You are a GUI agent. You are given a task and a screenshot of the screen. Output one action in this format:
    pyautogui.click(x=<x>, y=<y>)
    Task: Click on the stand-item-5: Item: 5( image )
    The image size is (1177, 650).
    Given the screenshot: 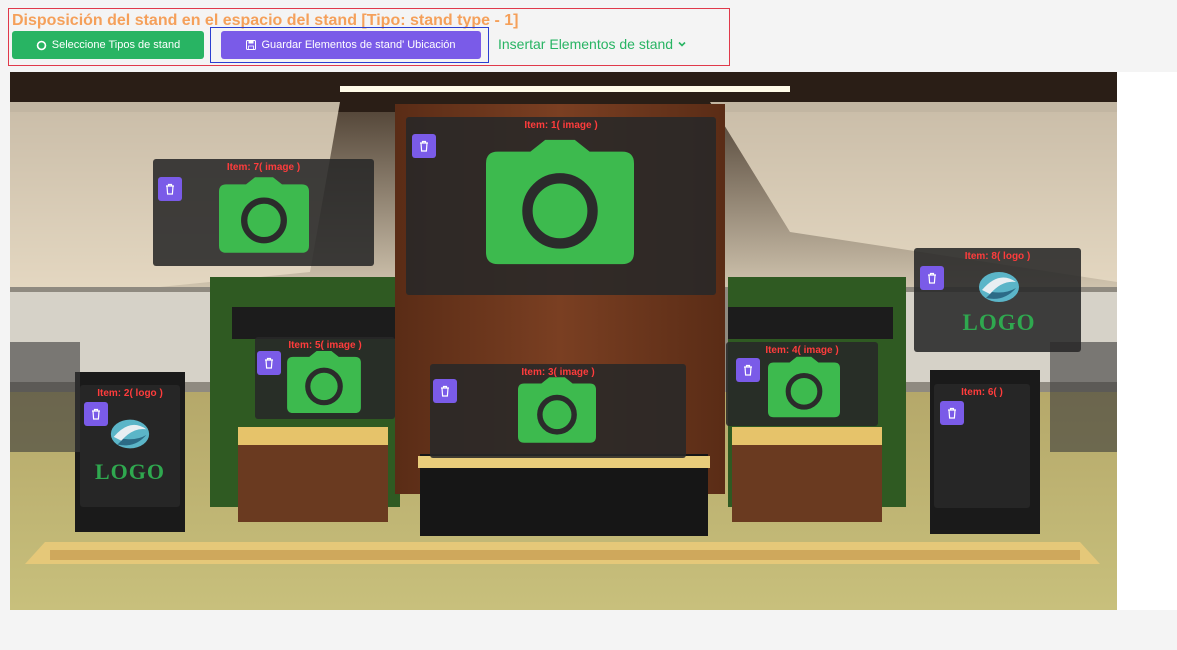 What is the action you would take?
    pyautogui.click(x=325, y=378)
    